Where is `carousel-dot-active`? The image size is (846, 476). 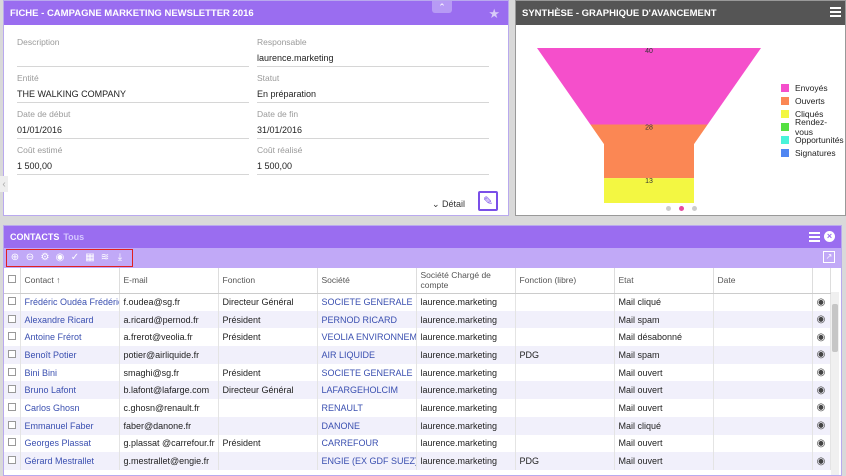 carousel-dot-active is located at coordinates (681, 208).